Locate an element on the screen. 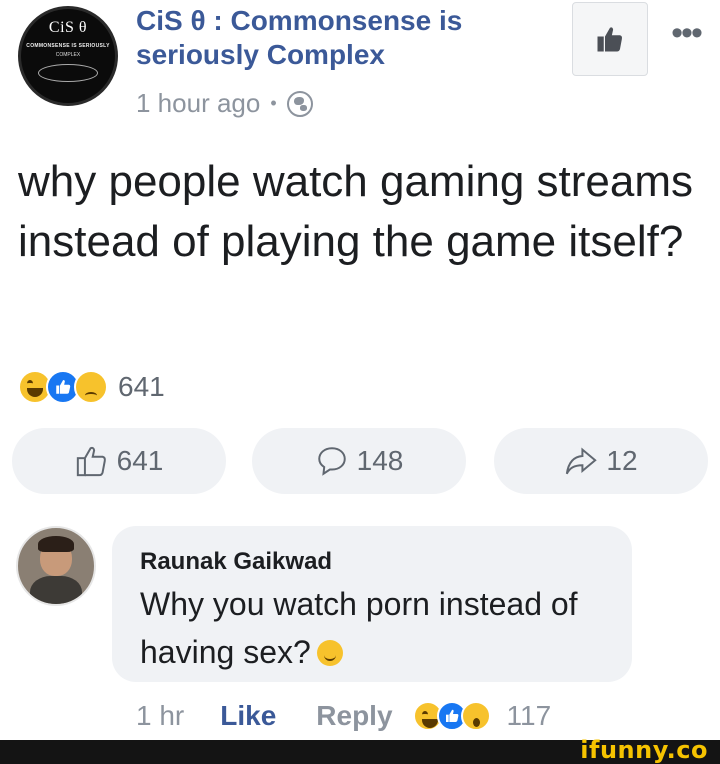 This screenshot has height=764, width=720. more-options-button: ••• is located at coordinates (686, 33).